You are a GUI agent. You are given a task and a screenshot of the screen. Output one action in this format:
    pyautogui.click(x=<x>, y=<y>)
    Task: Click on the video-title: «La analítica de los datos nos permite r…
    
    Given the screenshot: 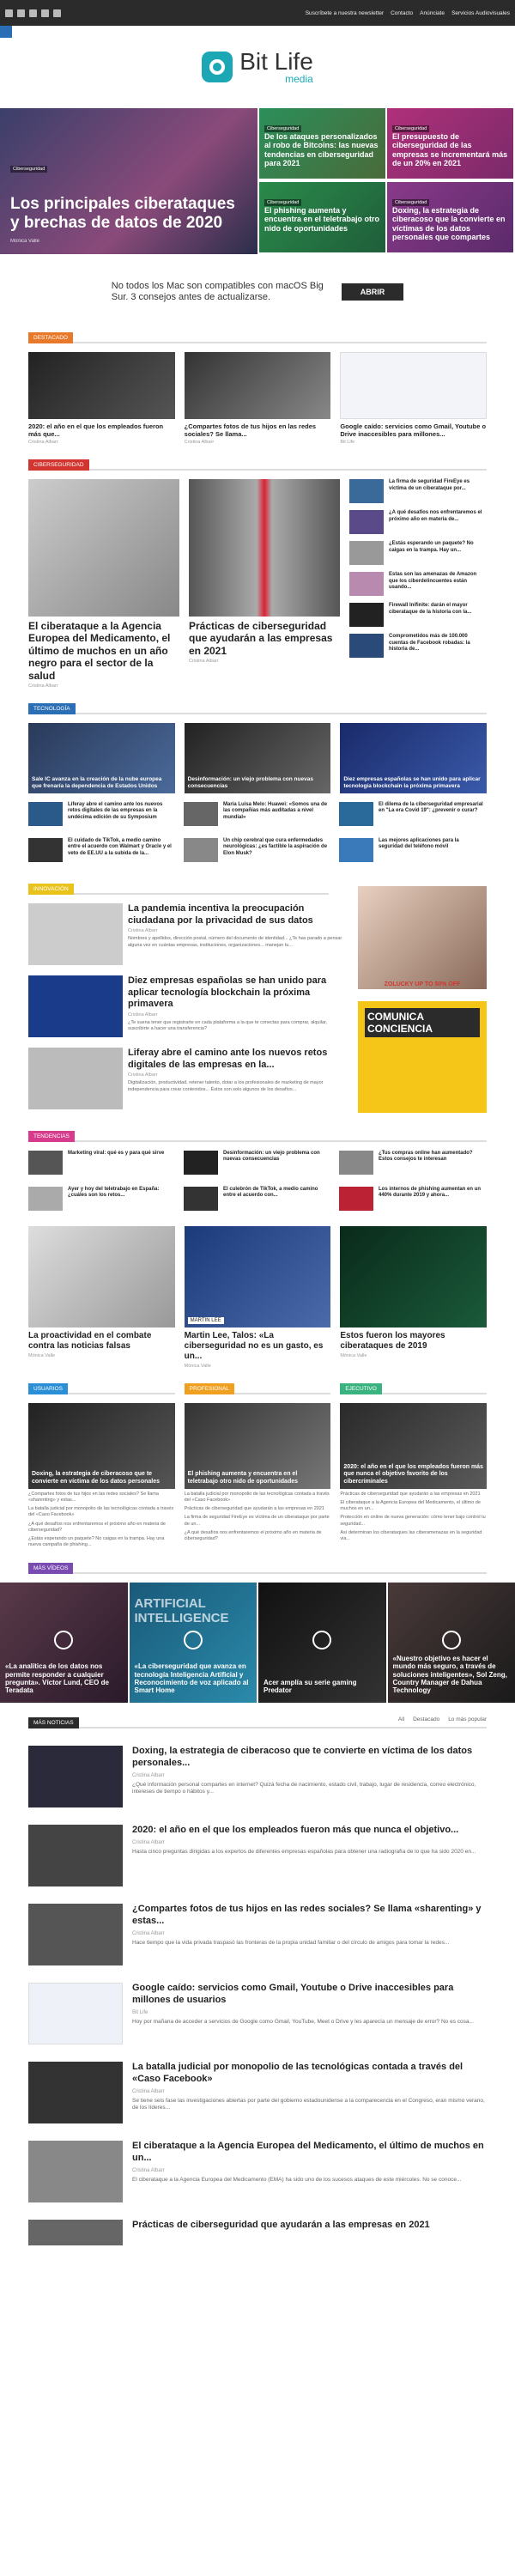 What is the action you would take?
    pyautogui.click(x=62, y=1678)
    